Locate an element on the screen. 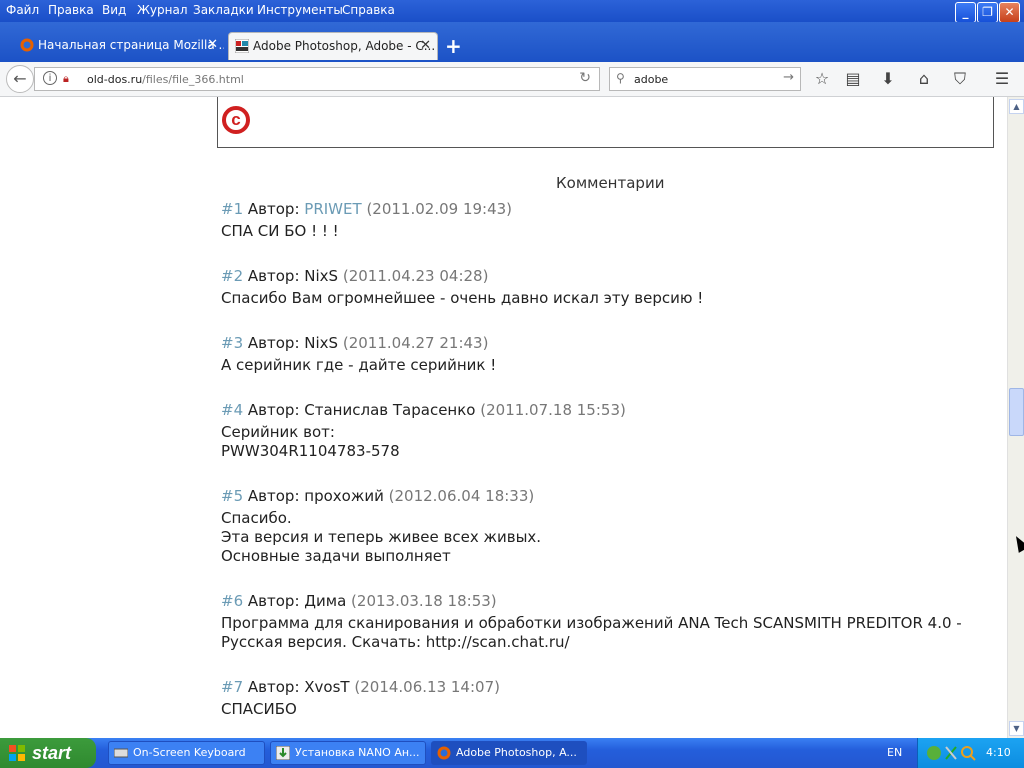 This screenshot has height=768, width=1024. windows-logo-icon is located at coordinates (17, 753).